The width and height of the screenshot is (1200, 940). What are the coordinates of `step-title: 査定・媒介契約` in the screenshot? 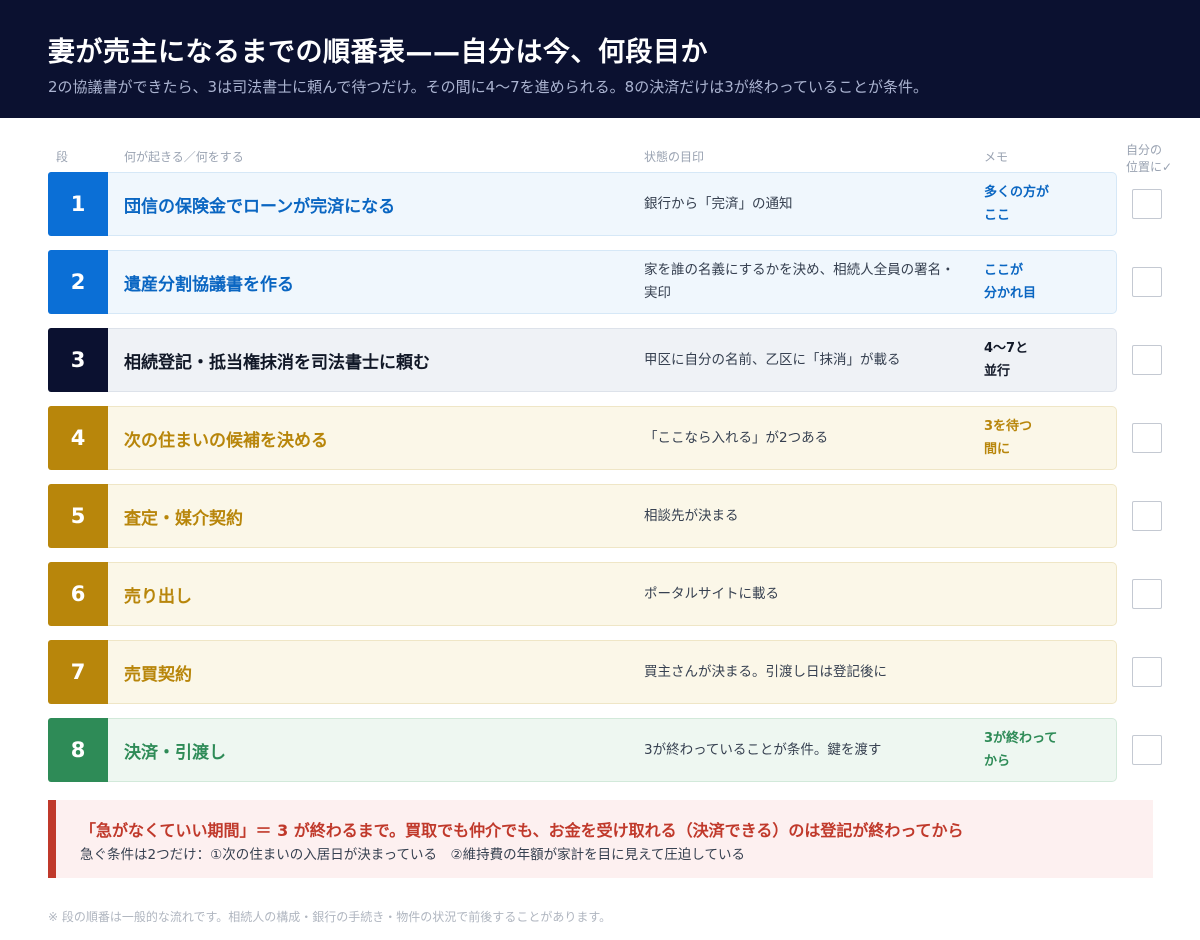 It's located at (183, 518).